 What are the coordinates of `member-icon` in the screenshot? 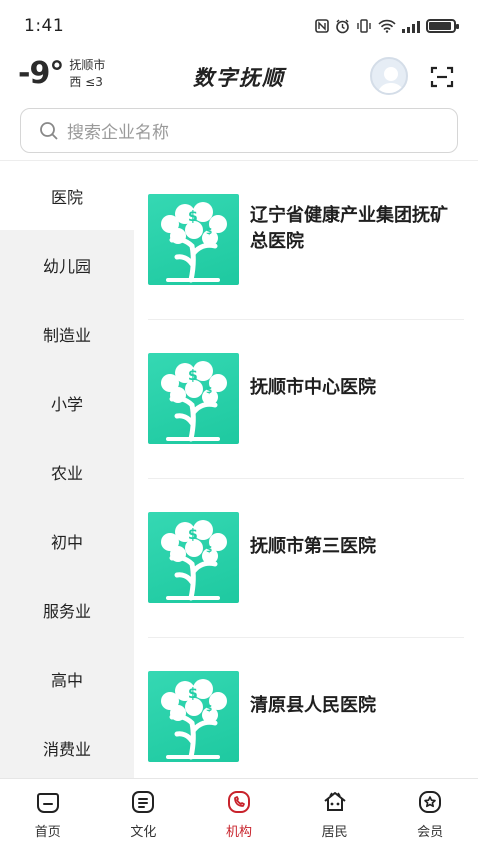 It's located at (430, 802).